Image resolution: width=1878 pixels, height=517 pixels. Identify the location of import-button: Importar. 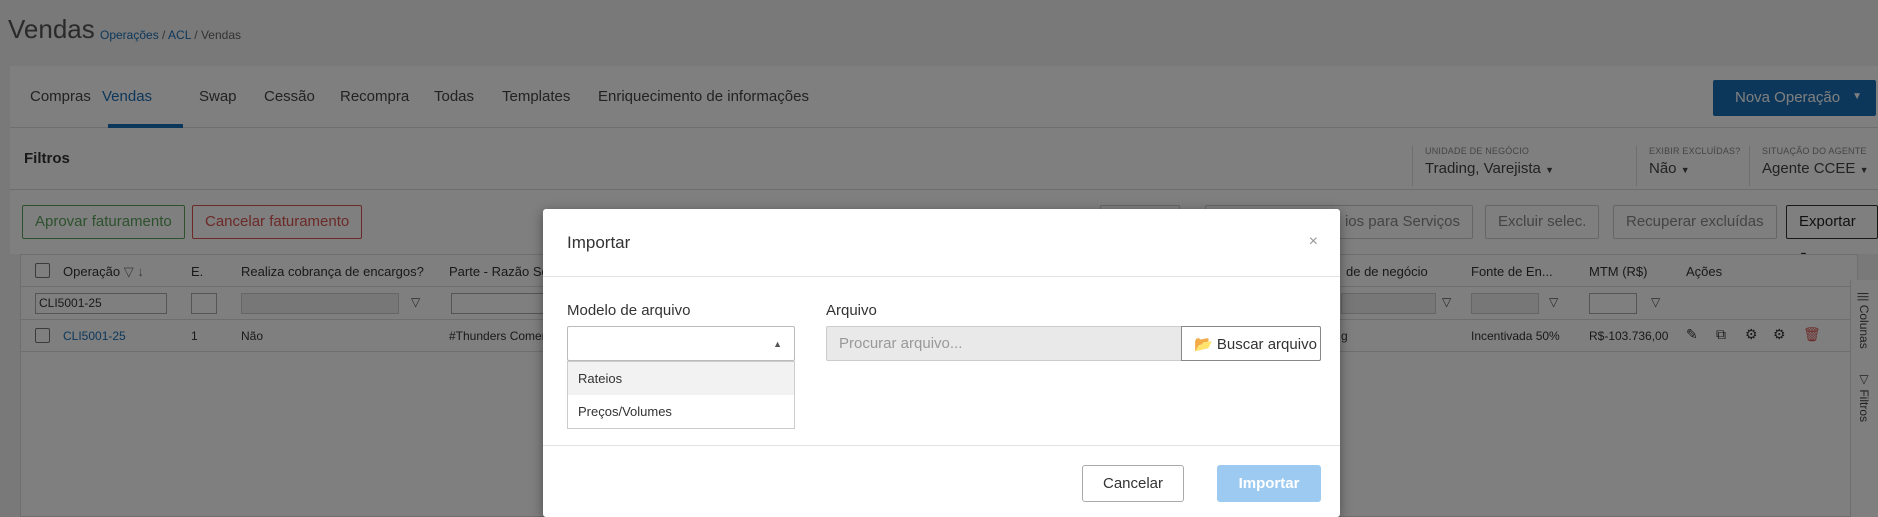
(1269, 483).